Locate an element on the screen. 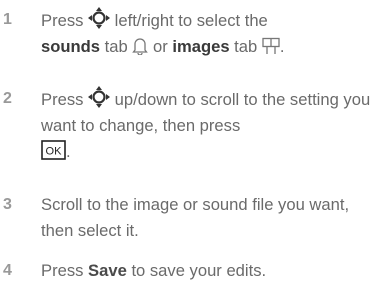 This screenshot has width=376, height=294. step-text-tab-2: tab is located at coordinates (246, 46).